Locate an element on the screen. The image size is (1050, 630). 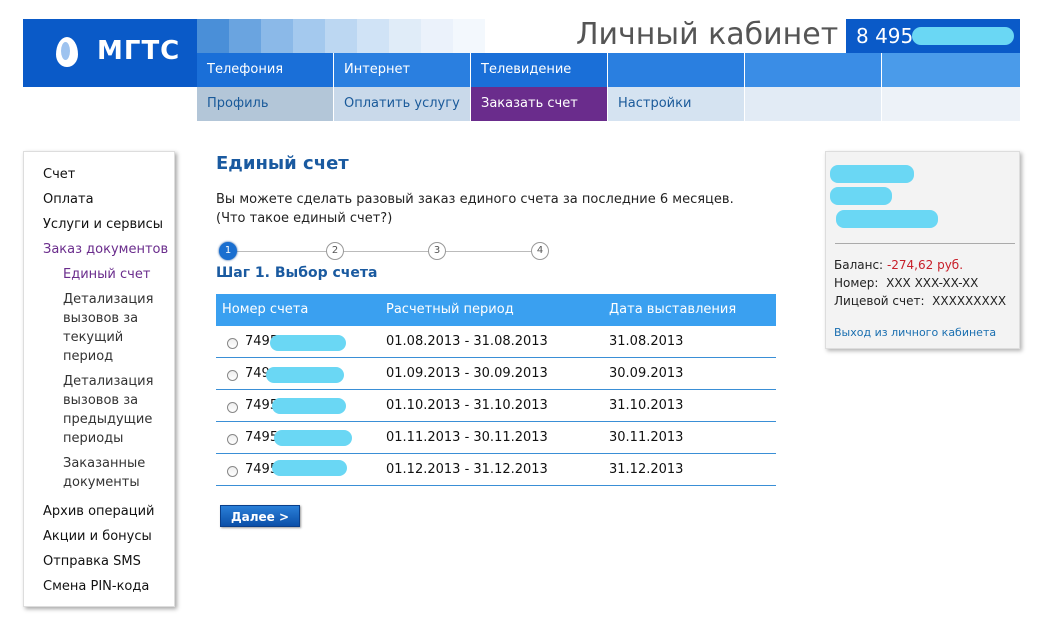
step-4: 4 is located at coordinates (540, 251).